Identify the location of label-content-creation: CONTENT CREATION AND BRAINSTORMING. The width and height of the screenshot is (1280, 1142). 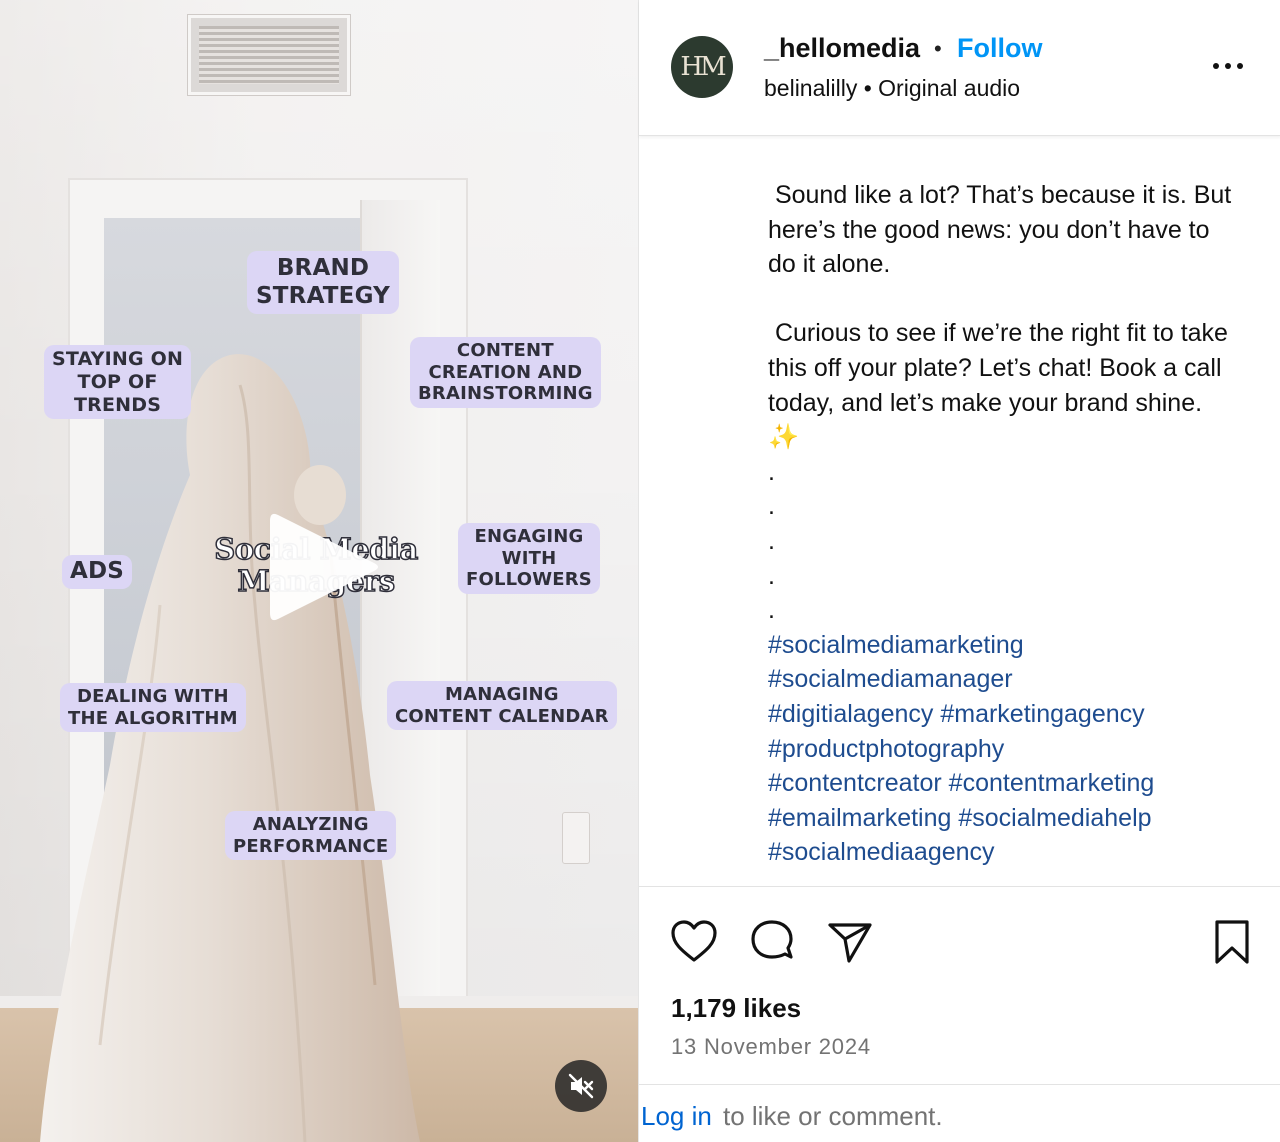
(505, 372).